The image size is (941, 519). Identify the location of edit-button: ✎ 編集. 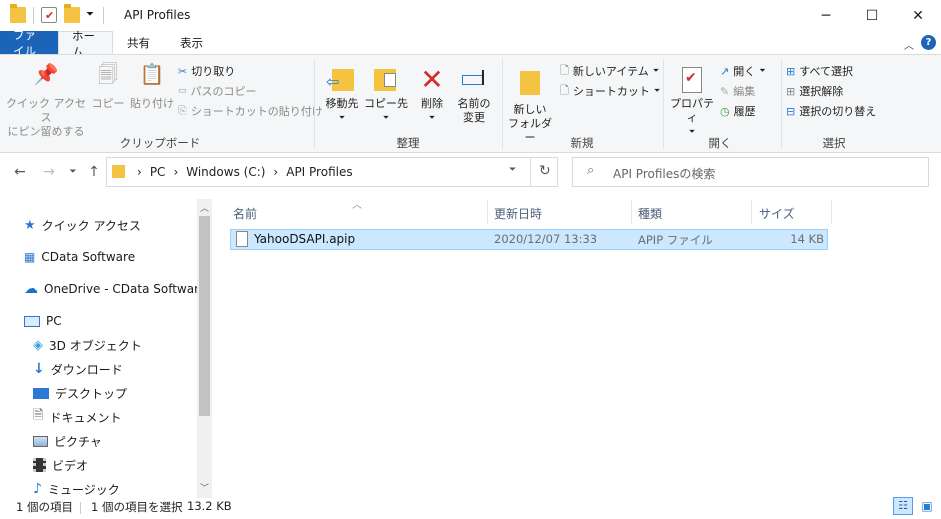
(743, 91).